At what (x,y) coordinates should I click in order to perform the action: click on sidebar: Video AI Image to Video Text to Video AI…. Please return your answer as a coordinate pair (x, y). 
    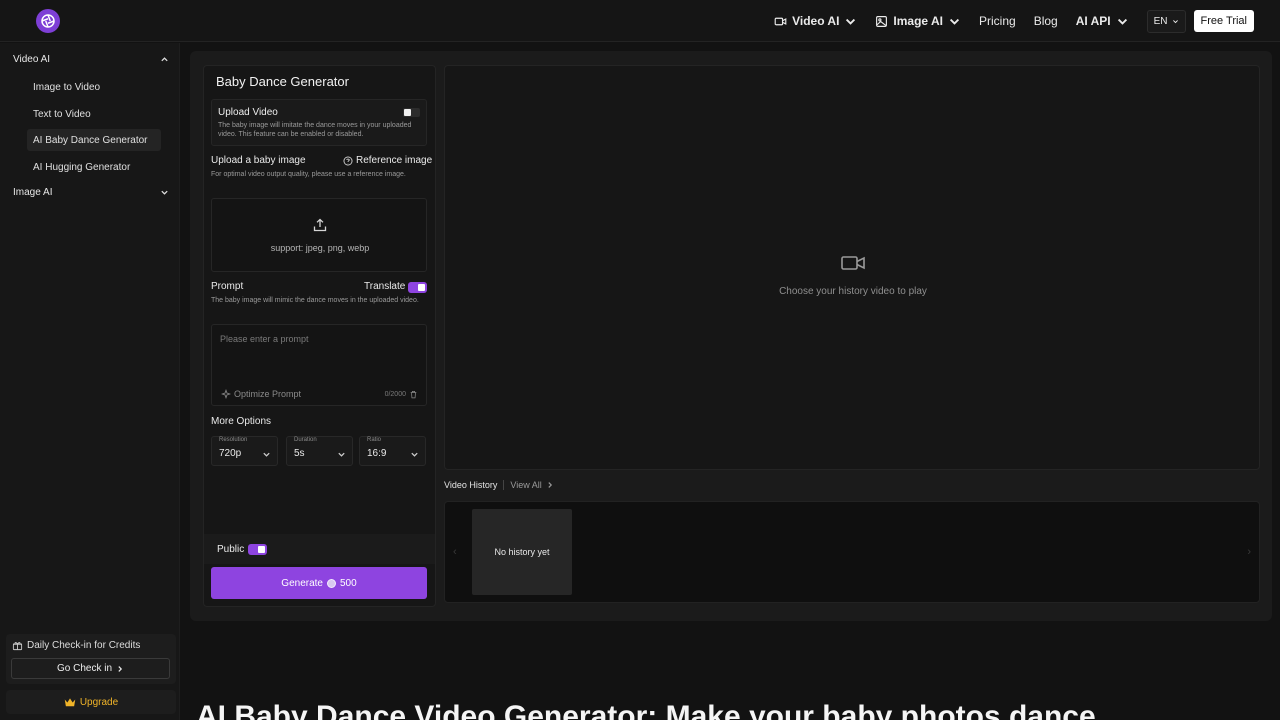
    Looking at the image, I should click on (90, 381).